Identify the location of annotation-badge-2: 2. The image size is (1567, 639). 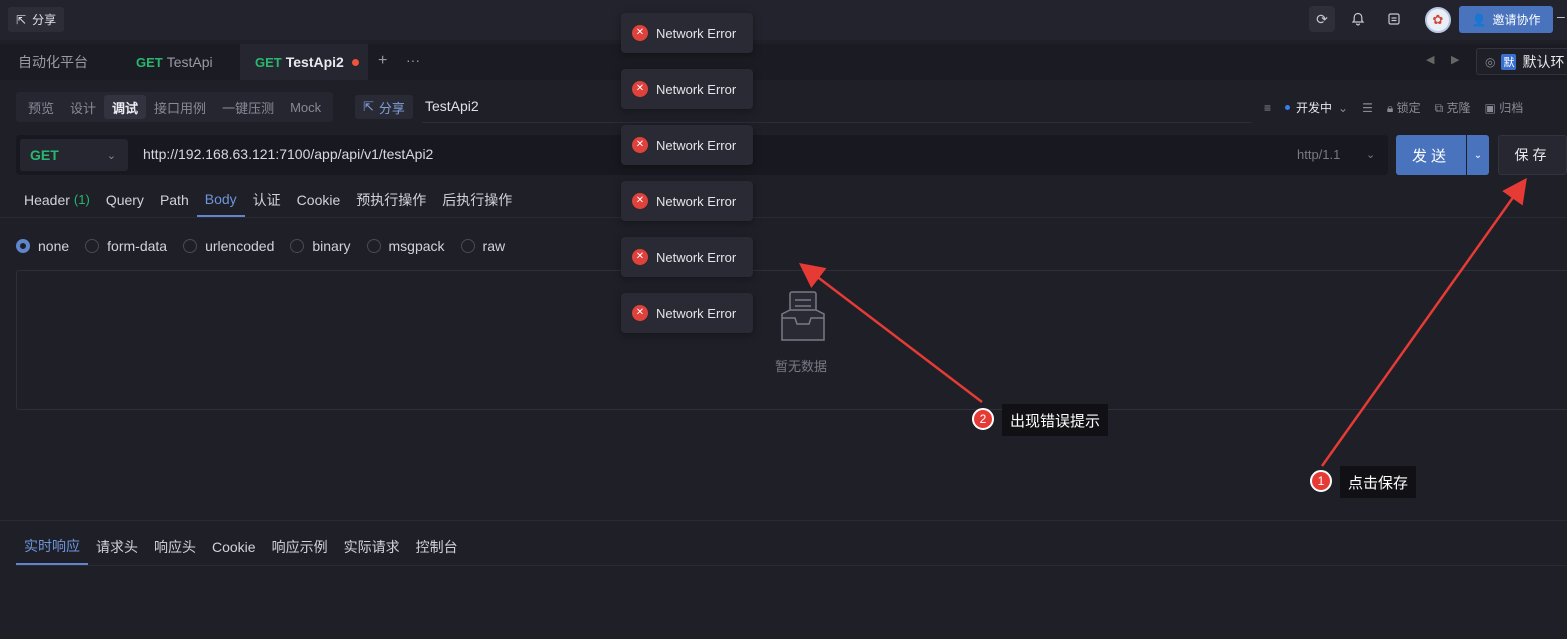
(983, 419).